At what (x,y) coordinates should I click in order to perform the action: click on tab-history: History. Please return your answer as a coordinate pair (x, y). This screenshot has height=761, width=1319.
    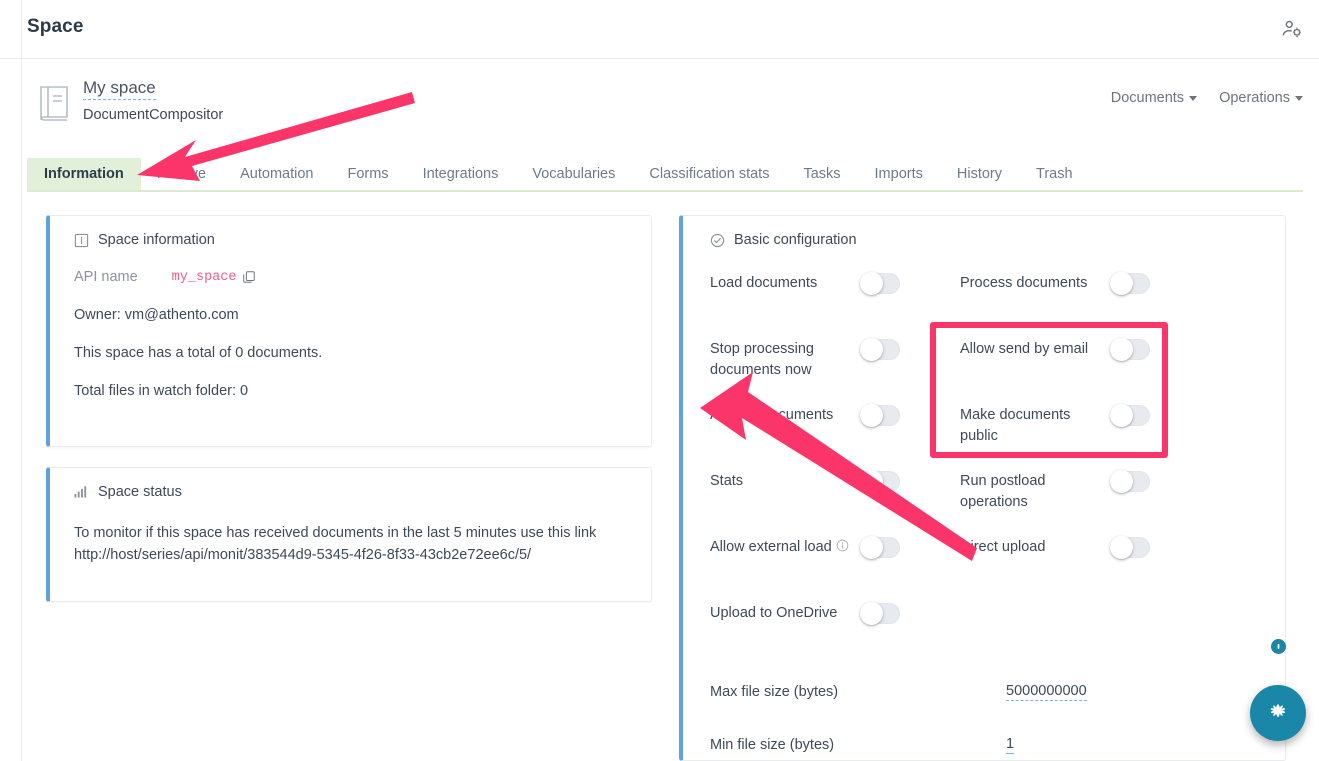
    Looking at the image, I should click on (979, 174).